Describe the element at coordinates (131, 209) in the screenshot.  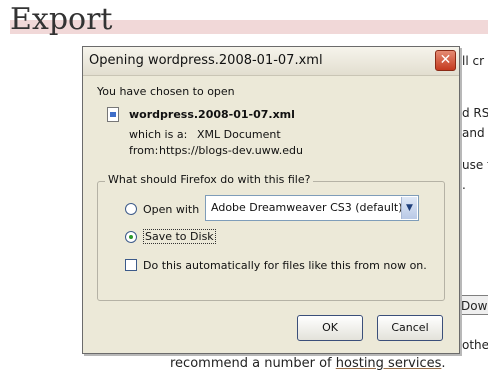
I see `open-with-radio` at that location.